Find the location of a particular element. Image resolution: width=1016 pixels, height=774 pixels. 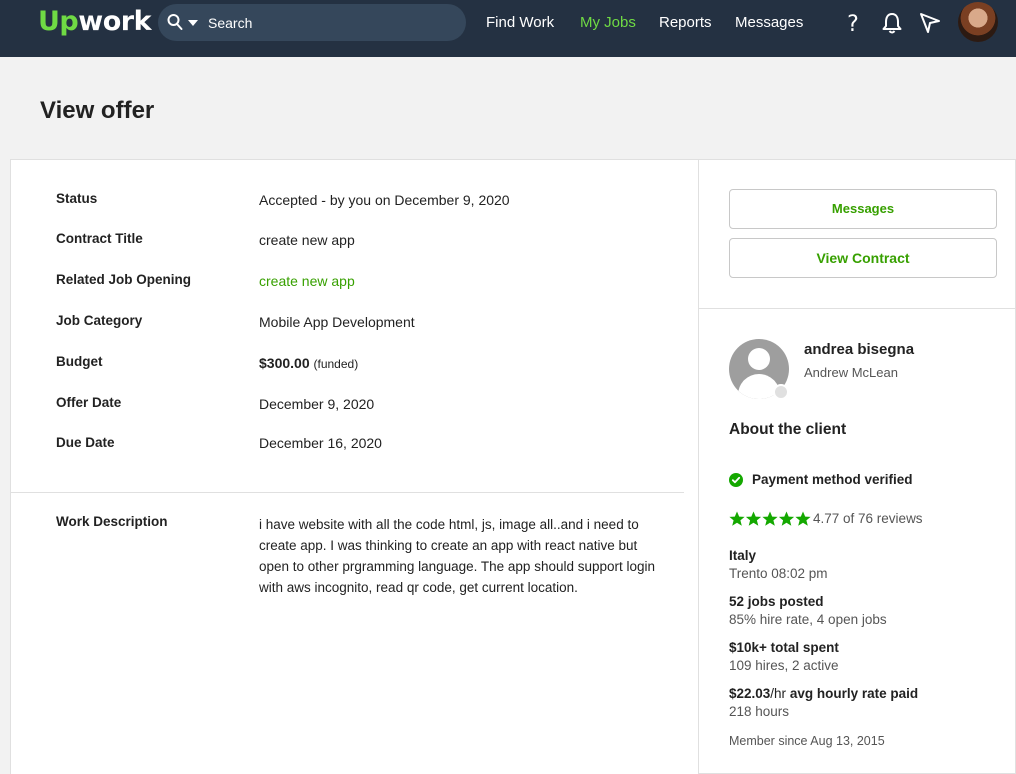

client-name: andrea bisegna is located at coordinates (859, 349).